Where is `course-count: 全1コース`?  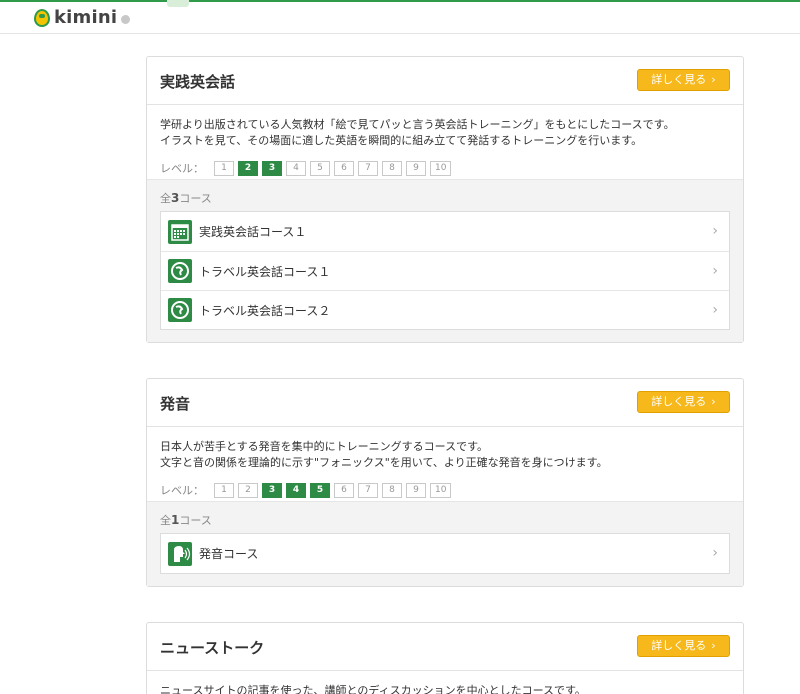 course-count: 全1コース is located at coordinates (445, 520).